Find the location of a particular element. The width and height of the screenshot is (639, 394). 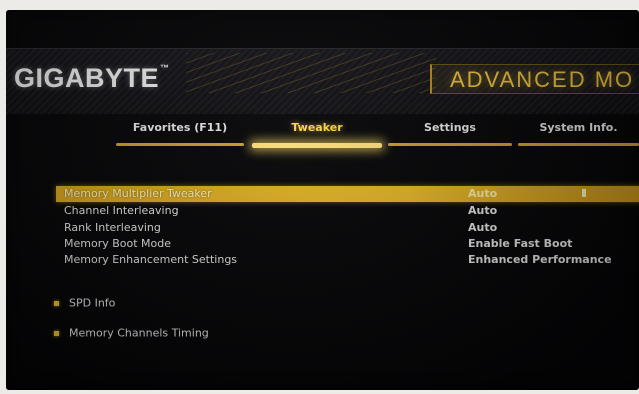

setting-label: Memory Boot Mode is located at coordinates (118, 243).